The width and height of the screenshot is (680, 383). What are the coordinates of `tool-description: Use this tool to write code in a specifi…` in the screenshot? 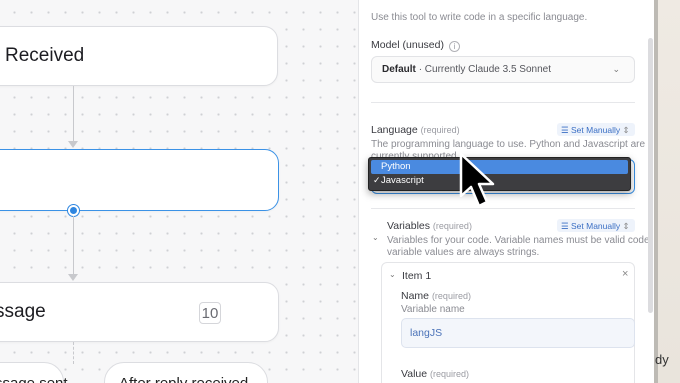 It's located at (479, 17).